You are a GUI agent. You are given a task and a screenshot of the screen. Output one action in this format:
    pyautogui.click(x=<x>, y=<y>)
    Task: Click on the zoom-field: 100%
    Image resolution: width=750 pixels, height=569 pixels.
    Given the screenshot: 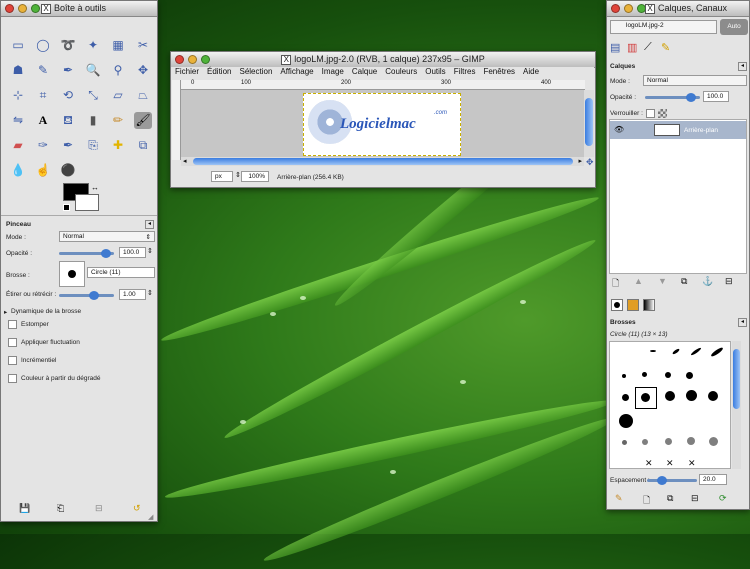 What is the action you would take?
    pyautogui.click(x=255, y=176)
    